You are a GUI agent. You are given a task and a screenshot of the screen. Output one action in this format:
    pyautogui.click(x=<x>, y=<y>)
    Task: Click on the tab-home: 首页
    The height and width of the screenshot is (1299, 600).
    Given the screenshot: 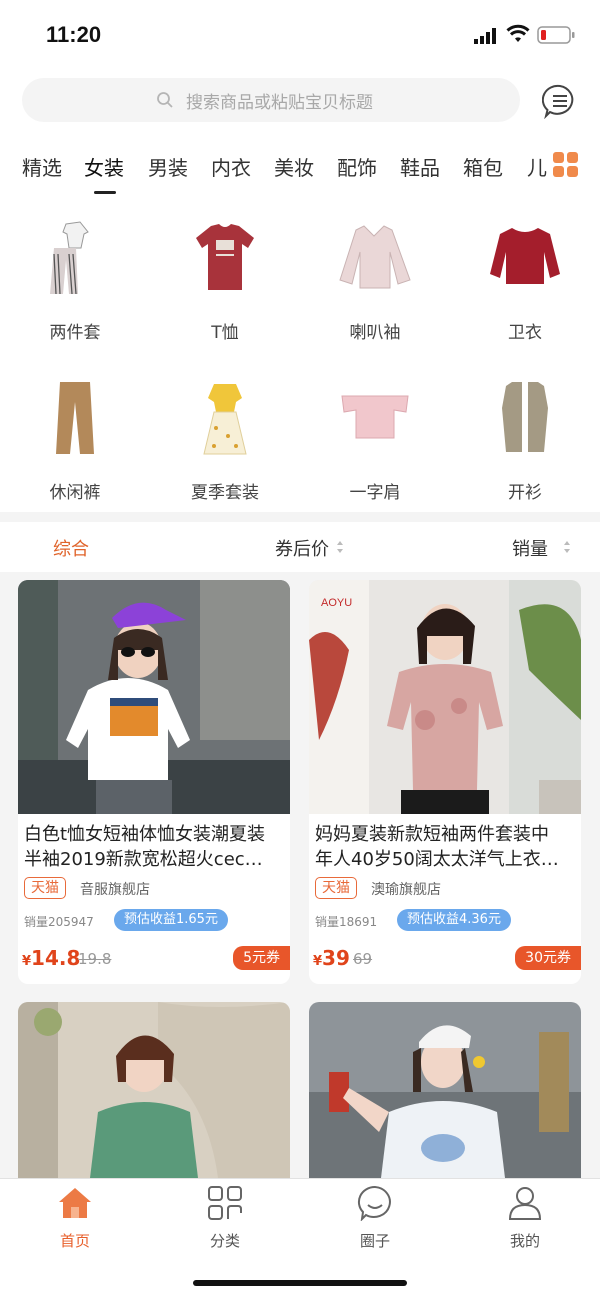 What is the action you would take?
    pyautogui.click(x=75, y=1219)
    